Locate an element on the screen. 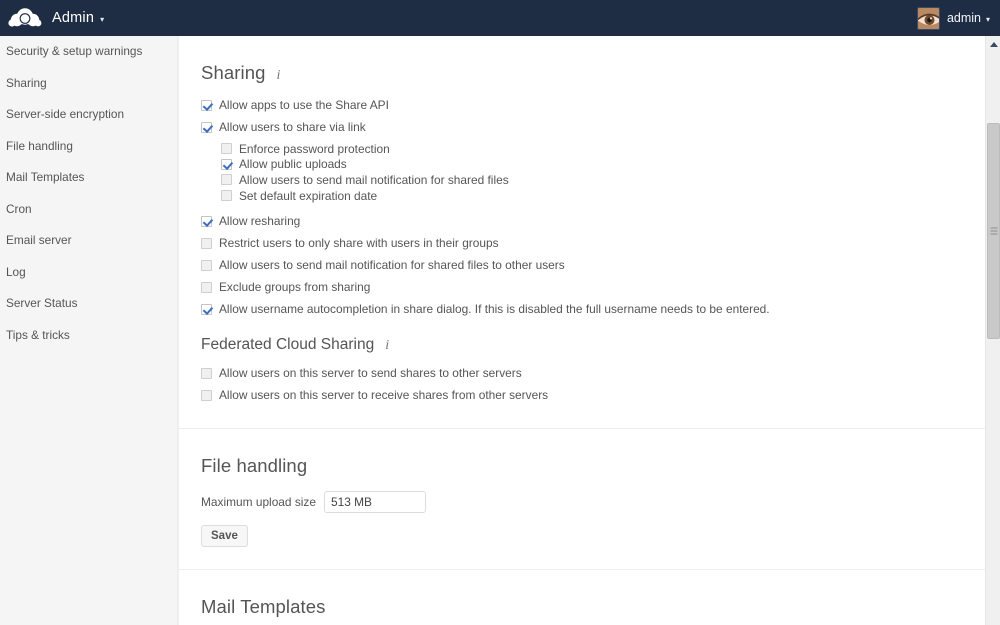 This screenshot has width=1000, height=625. federated-title-text: Federated Cloud Sharing is located at coordinates (288, 345).